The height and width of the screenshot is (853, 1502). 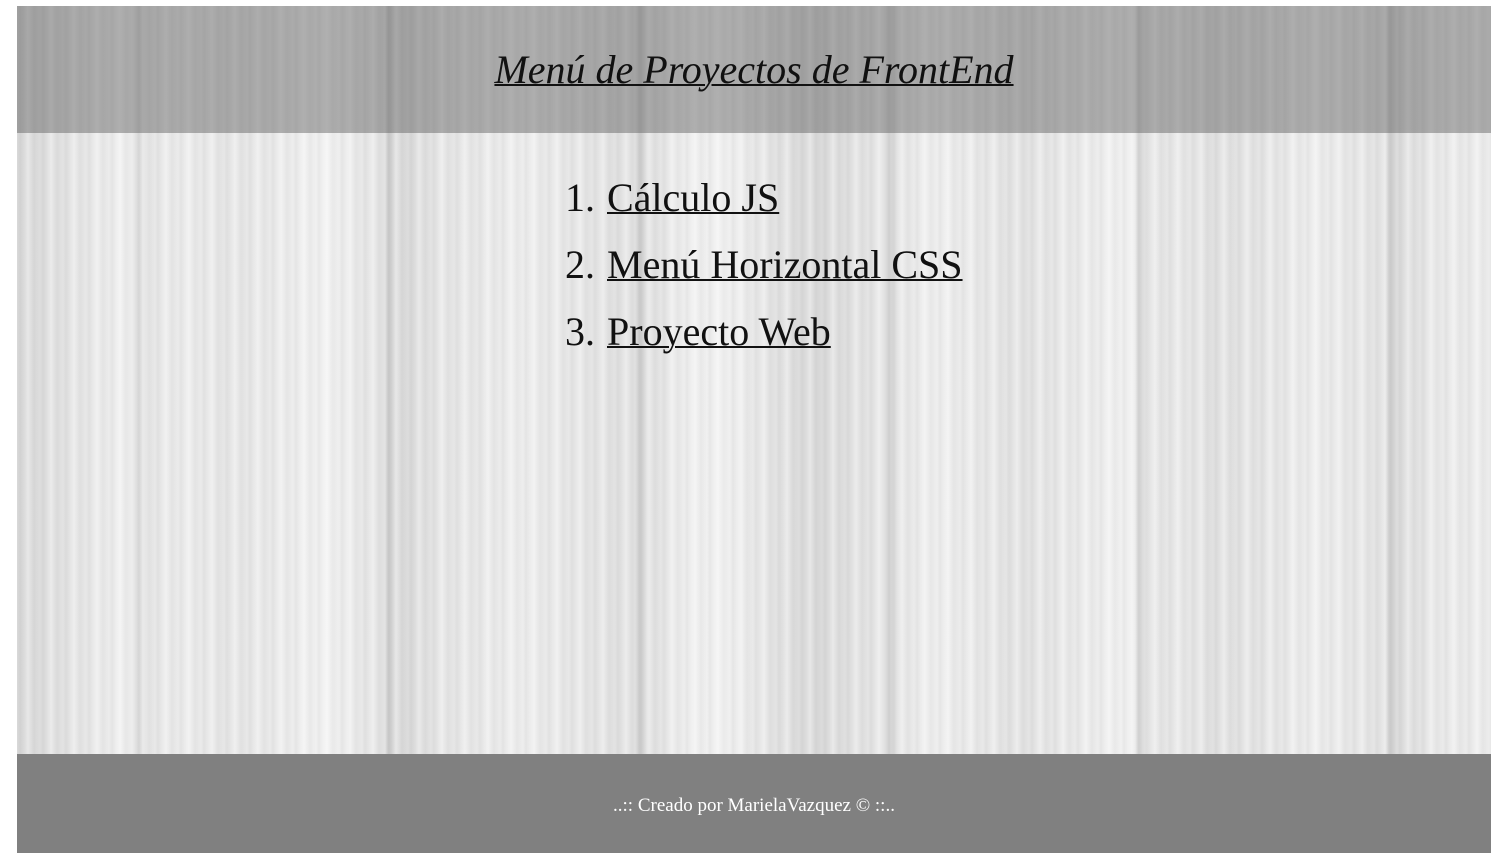 I want to click on menu-item-menu-horizontal-css: 2. Menú Horizontal CSS, so click(x=764, y=276).